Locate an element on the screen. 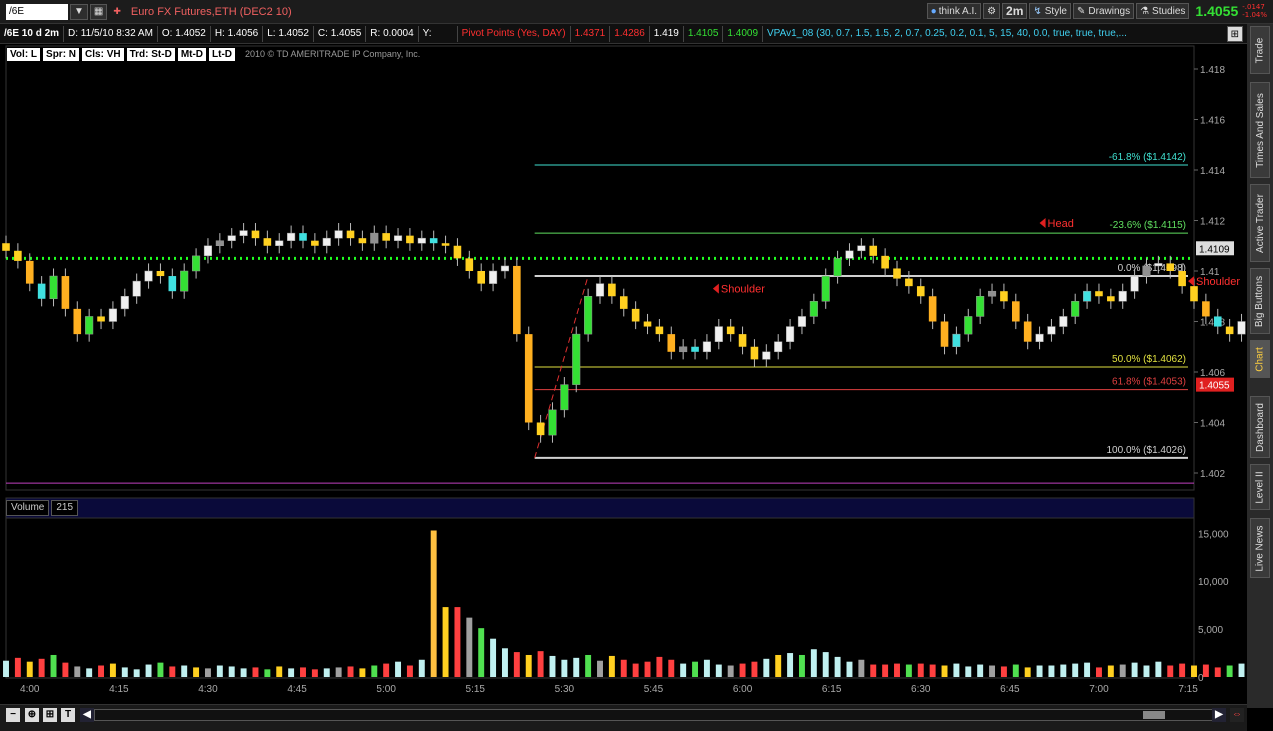 The image size is (1273, 731). tab-active-trader: Active Trader is located at coordinates (1260, 223).